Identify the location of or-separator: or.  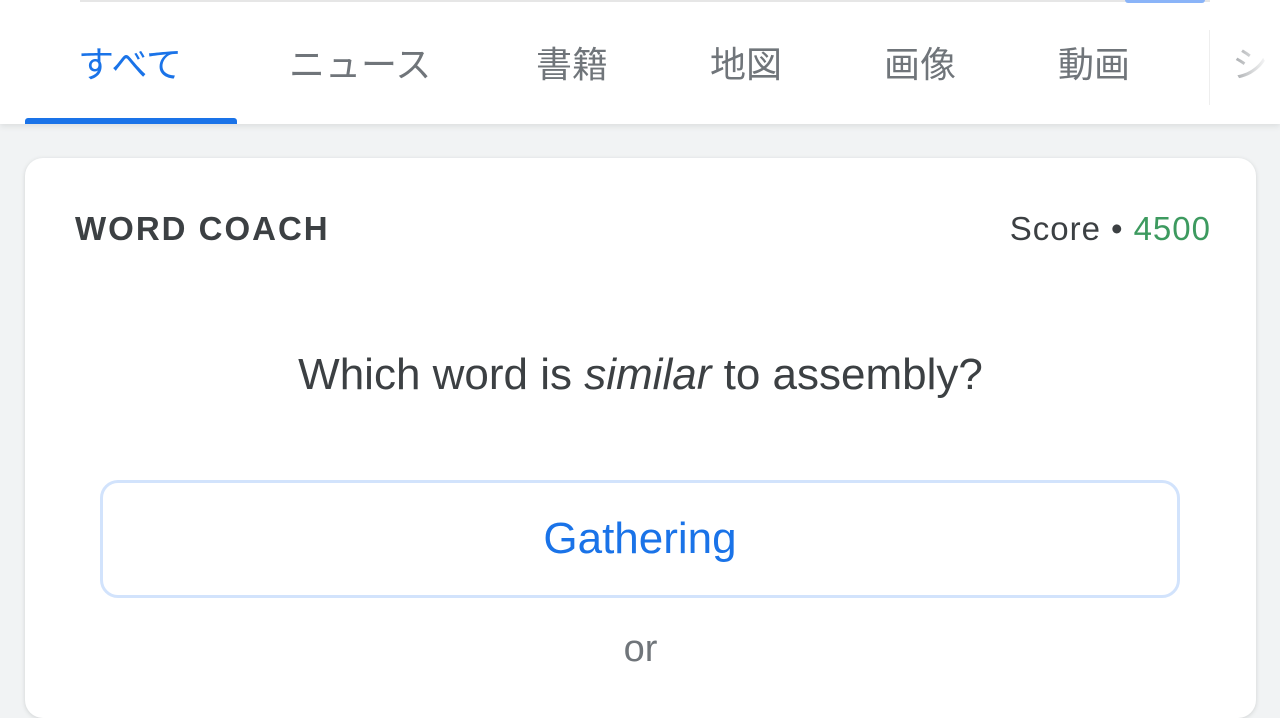
(640, 649).